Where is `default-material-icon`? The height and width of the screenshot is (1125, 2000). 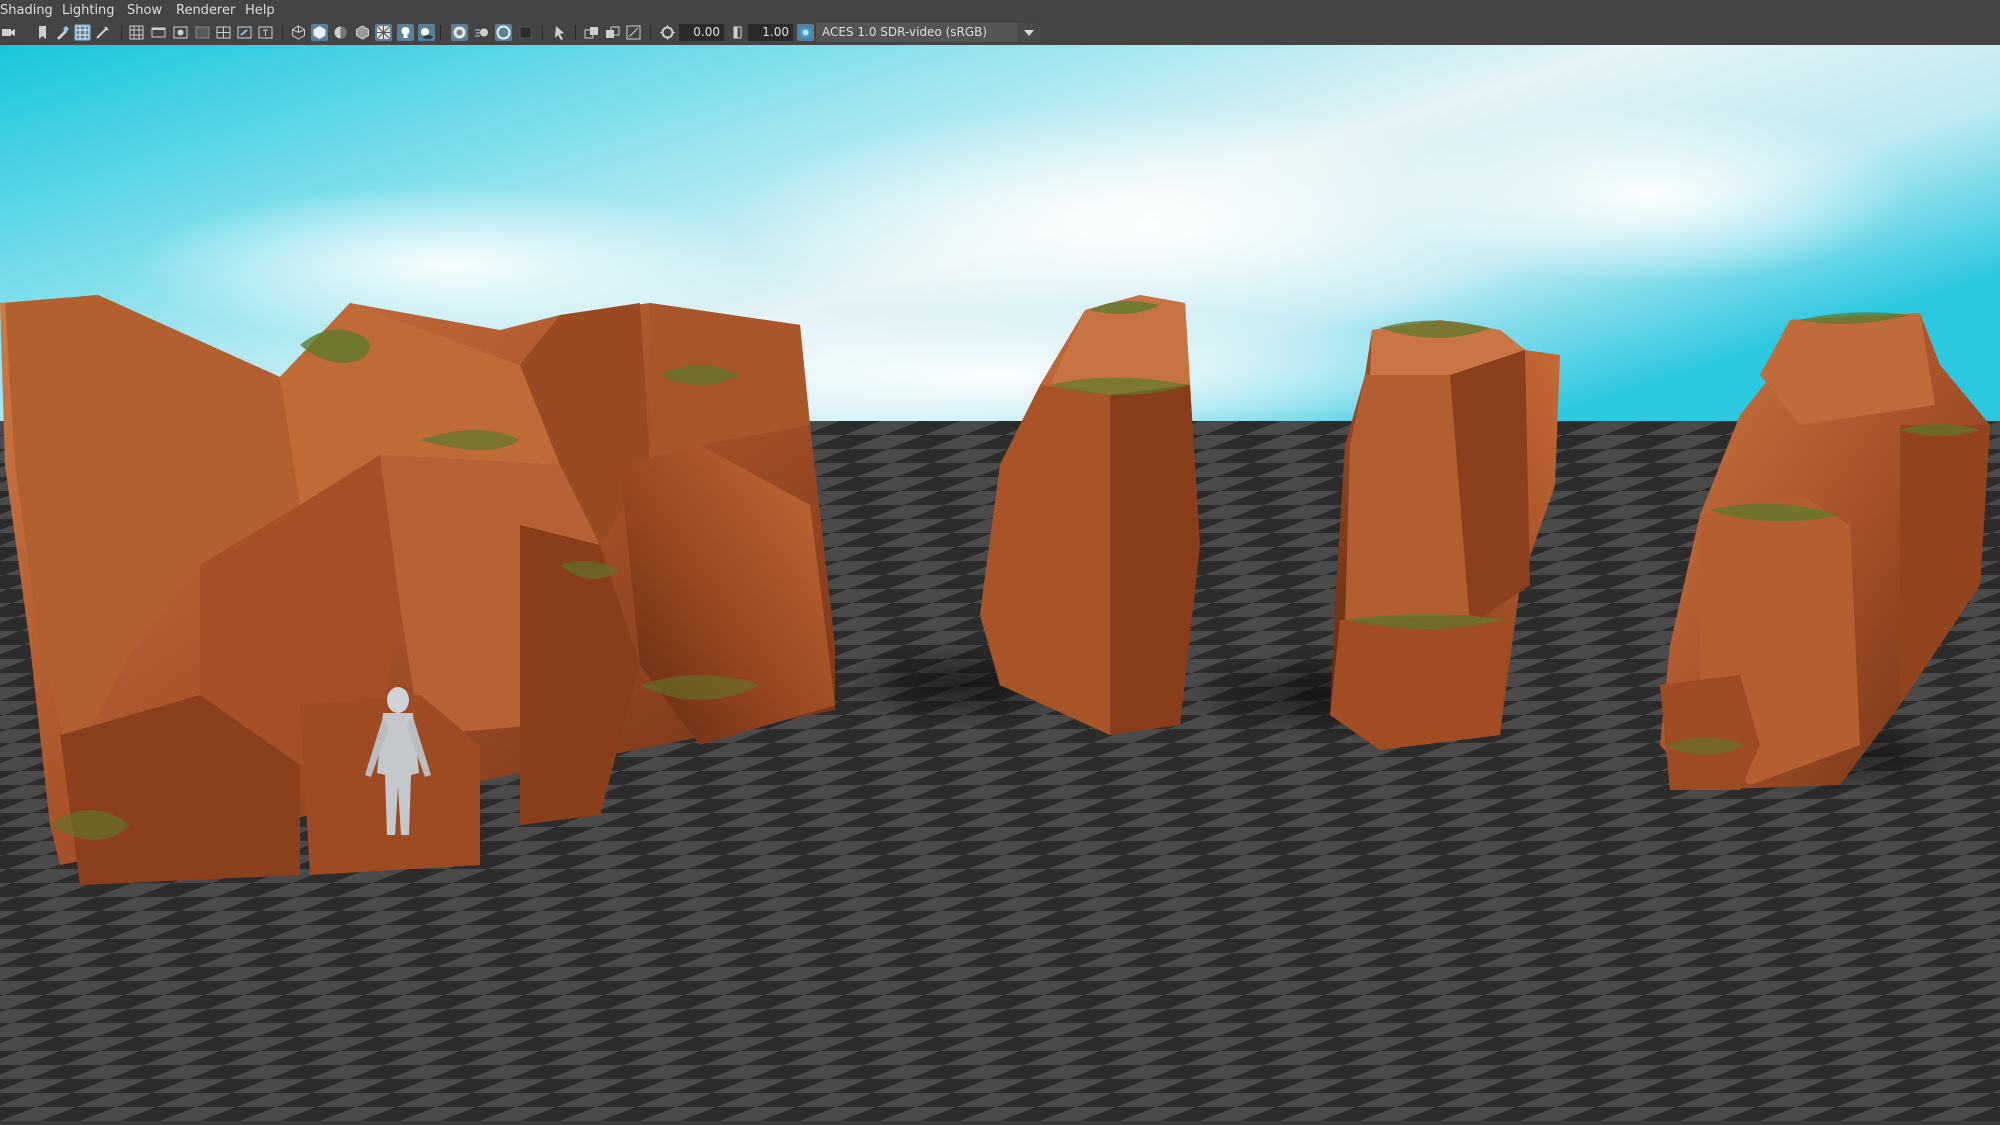 default-material-icon is located at coordinates (340, 32).